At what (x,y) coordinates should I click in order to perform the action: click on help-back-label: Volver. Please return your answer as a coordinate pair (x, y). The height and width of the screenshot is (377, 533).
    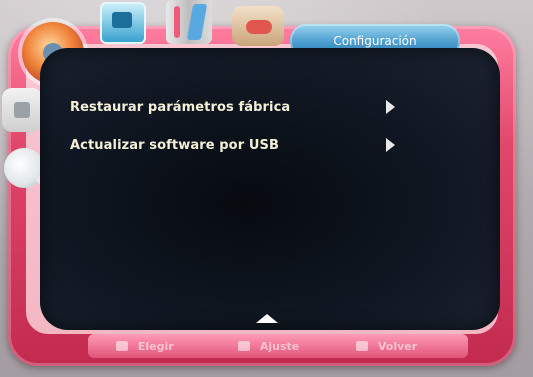
    Looking at the image, I should click on (397, 346).